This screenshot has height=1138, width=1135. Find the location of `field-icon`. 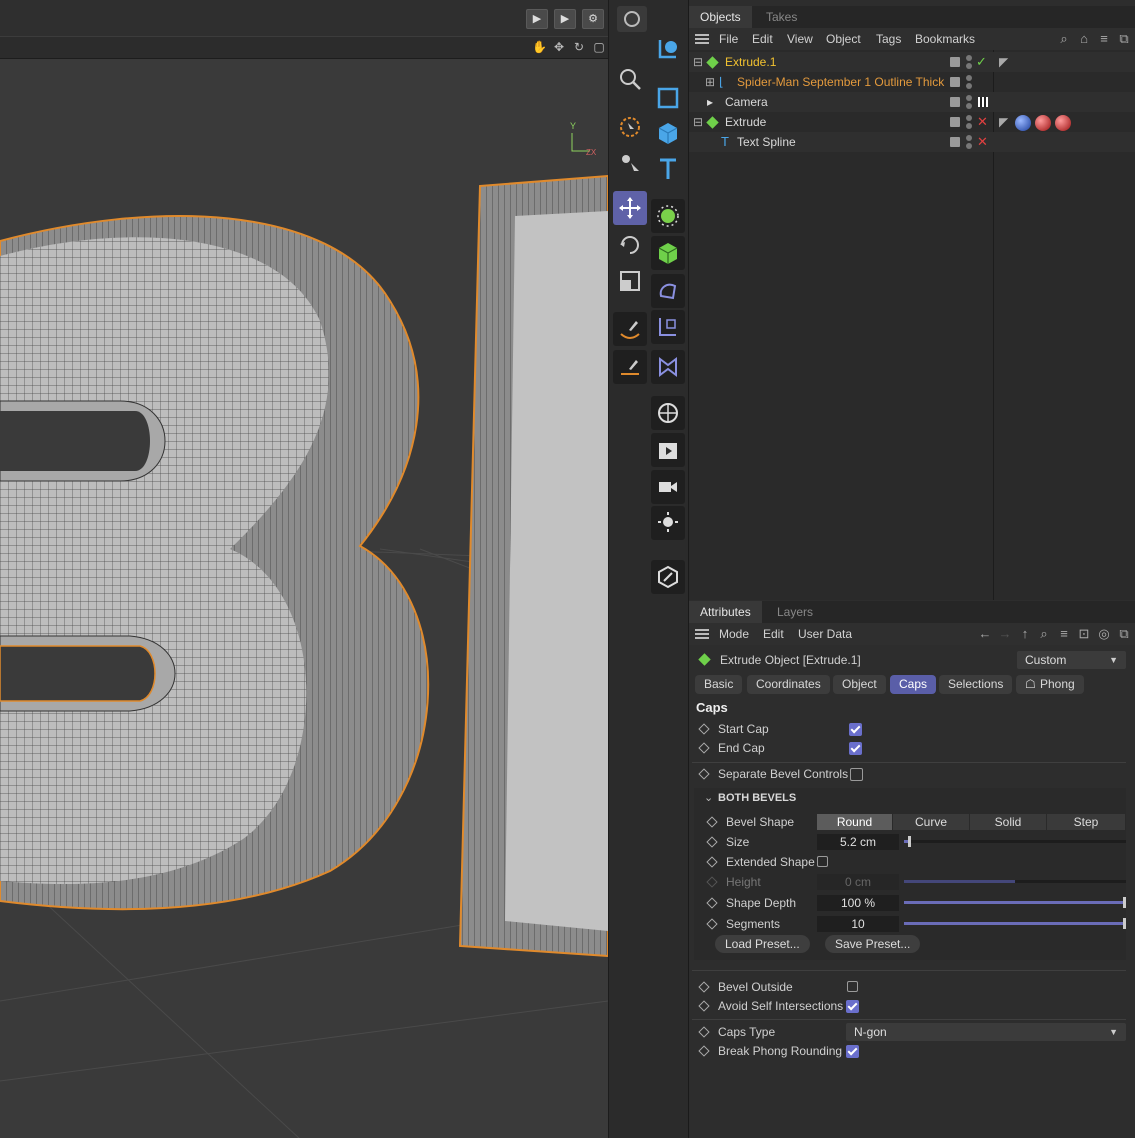

field-icon is located at coordinates (668, 327).